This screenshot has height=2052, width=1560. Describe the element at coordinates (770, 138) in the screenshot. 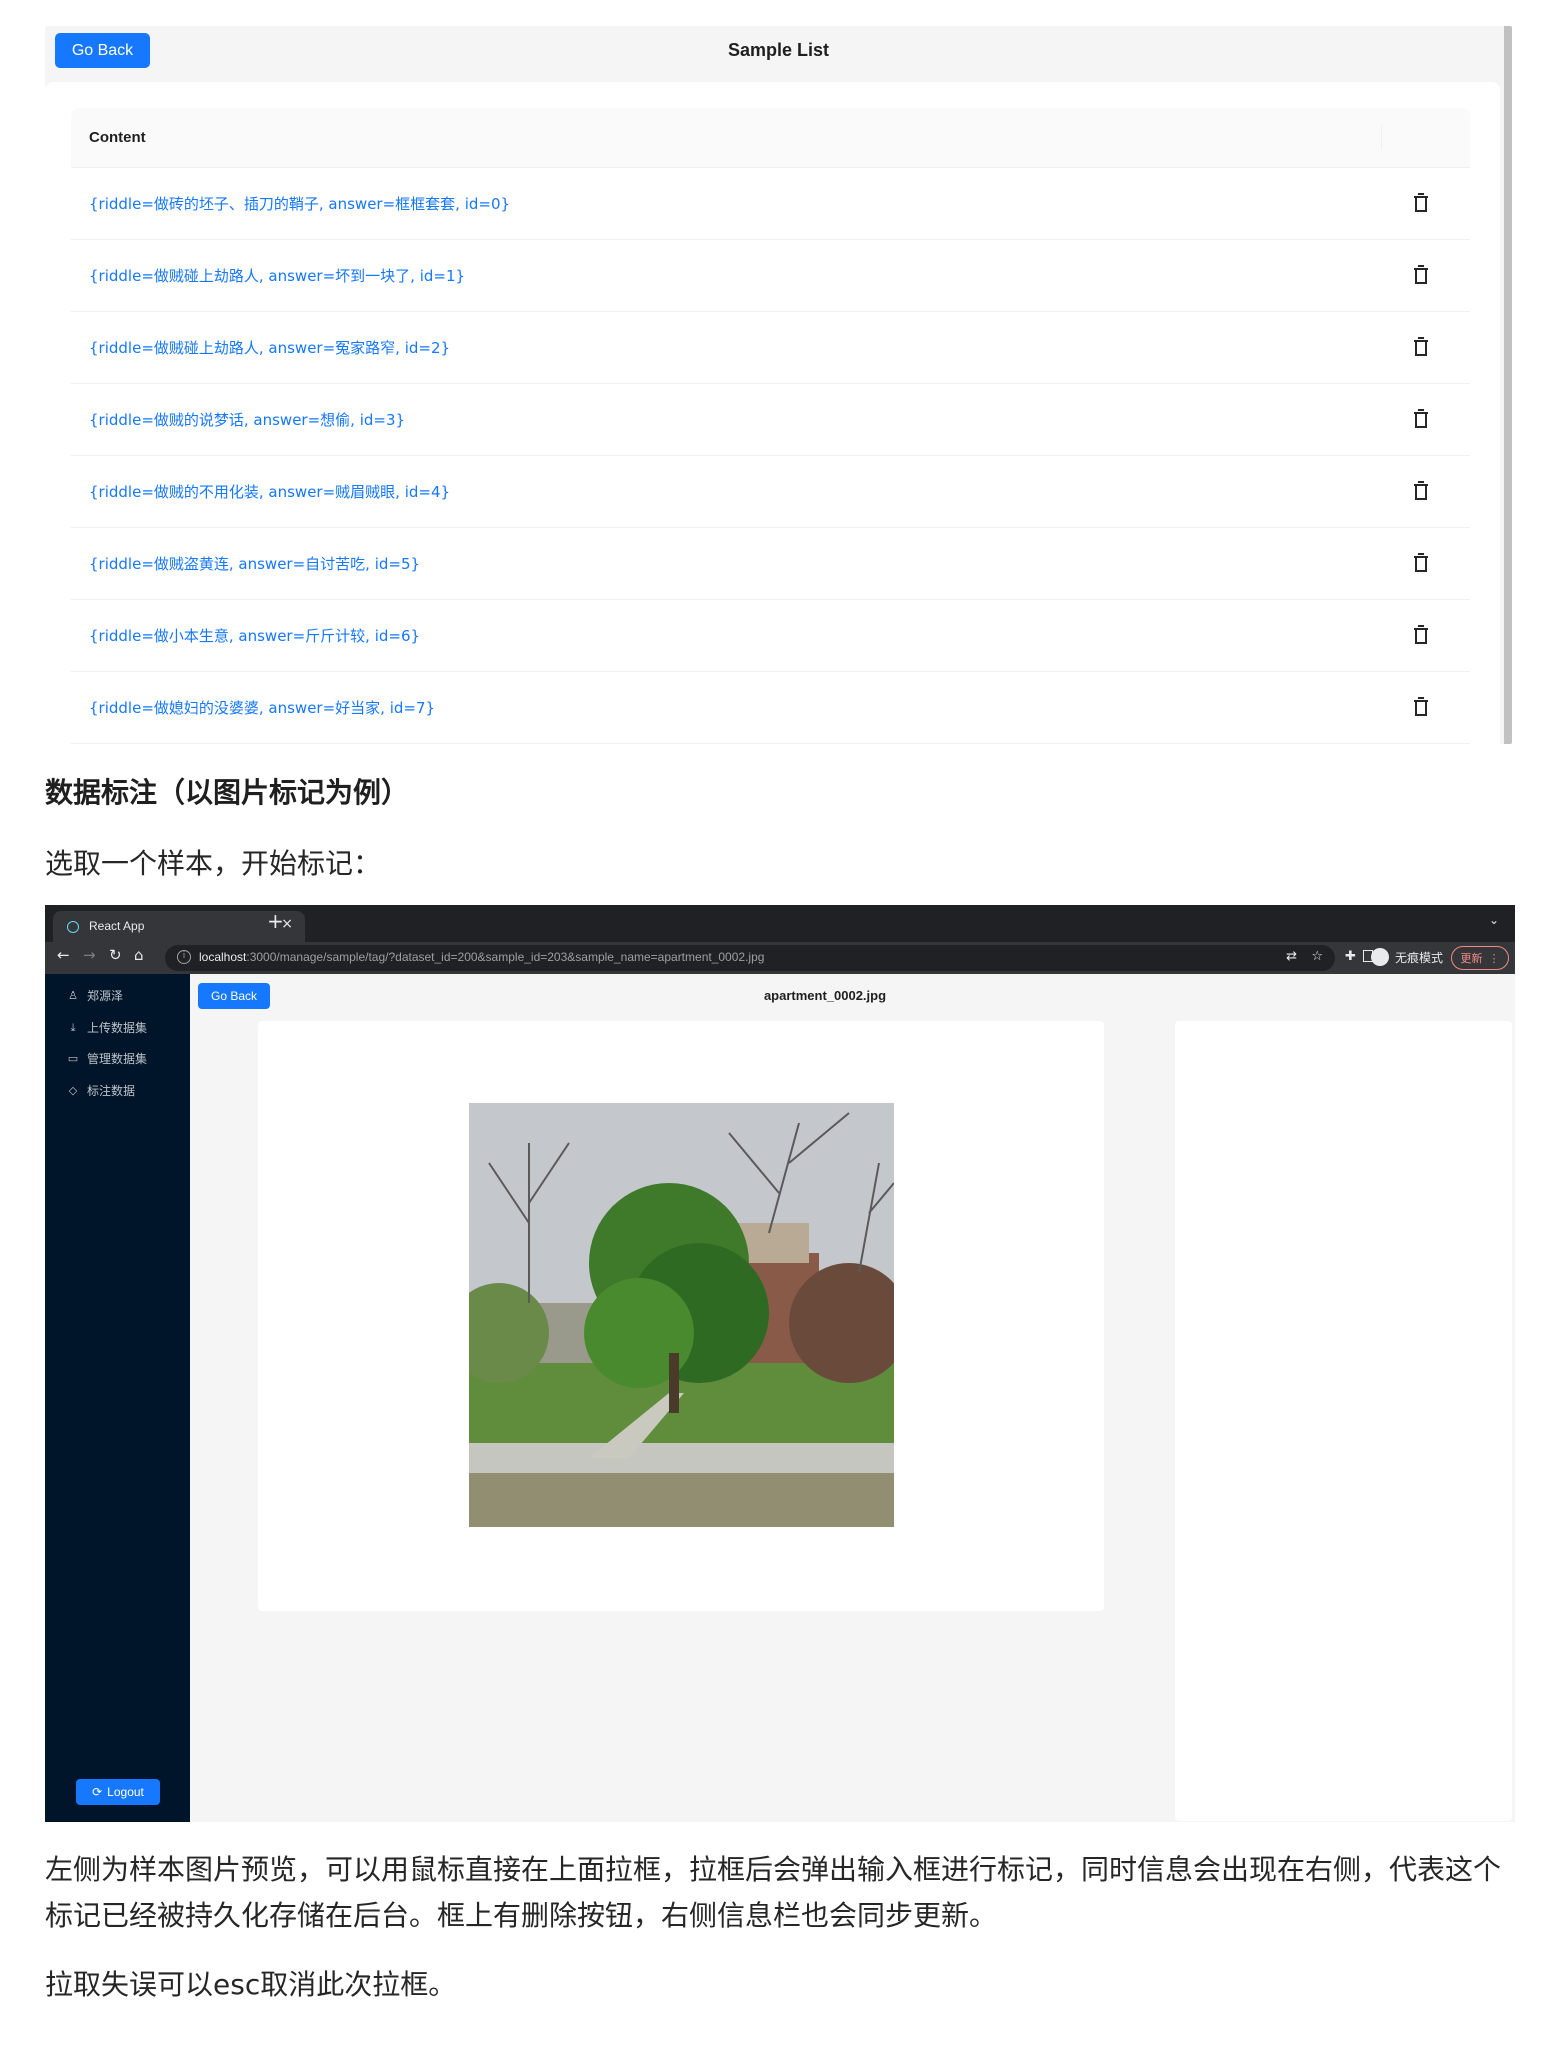

I see `table-header: Content` at that location.